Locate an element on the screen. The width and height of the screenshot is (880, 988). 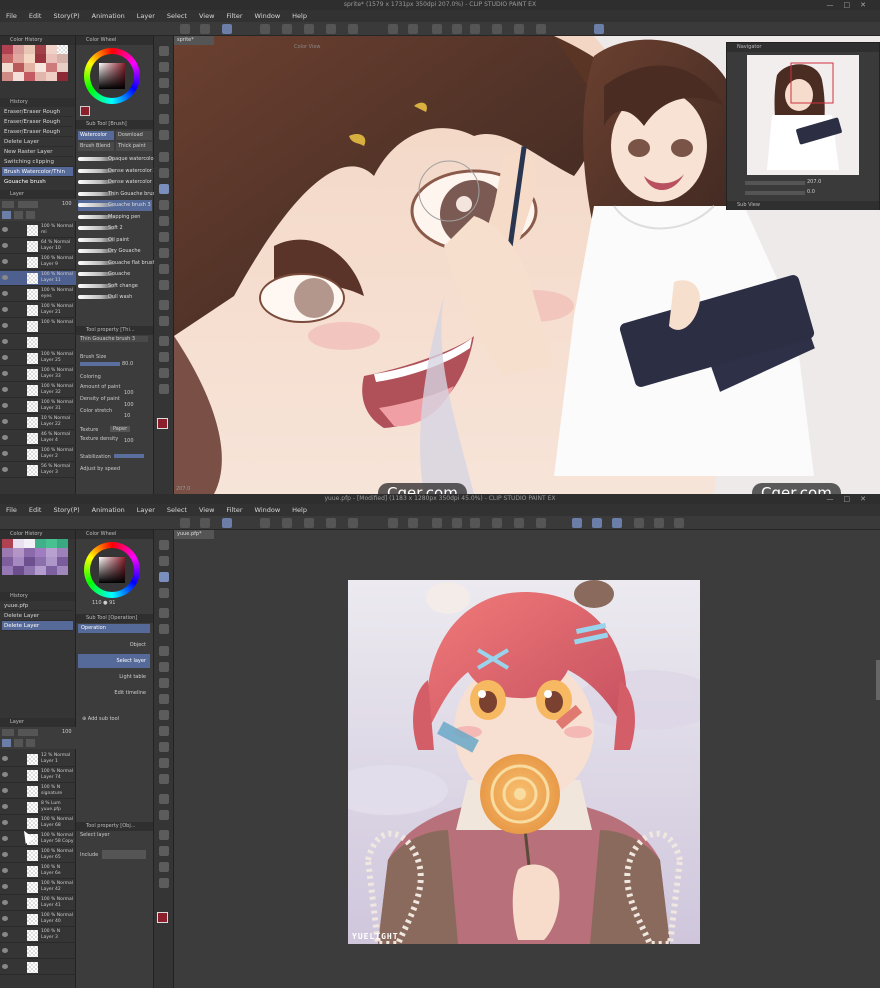
snap-icon is located at coordinates (599, 29).